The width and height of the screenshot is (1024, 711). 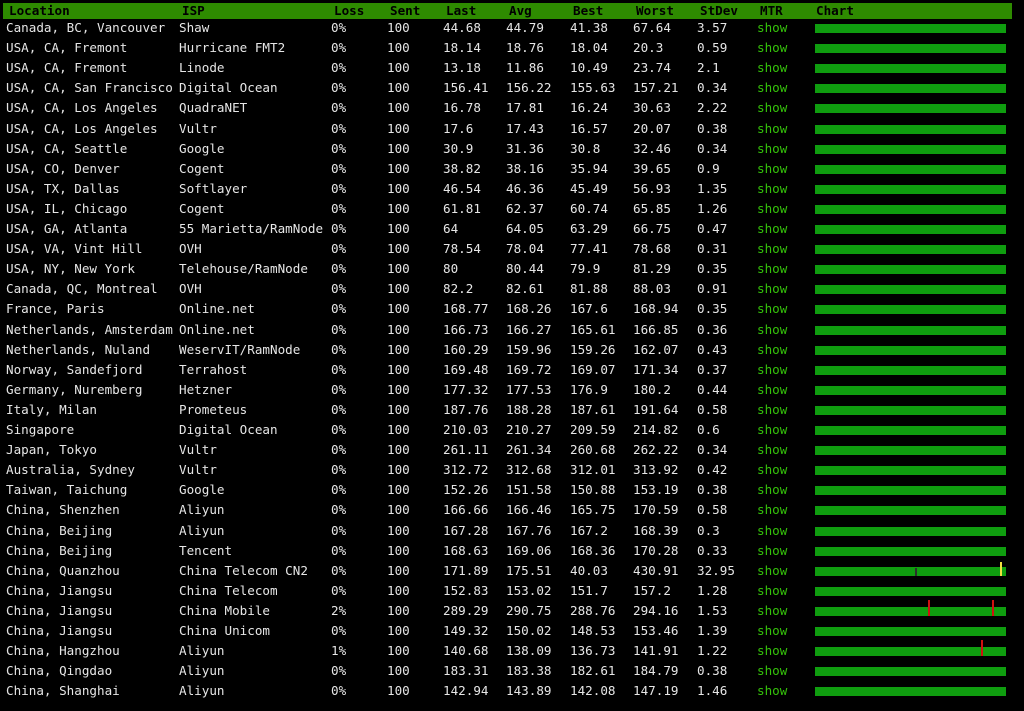 I want to click on avg-cell: 17.43, so click(x=525, y=128).